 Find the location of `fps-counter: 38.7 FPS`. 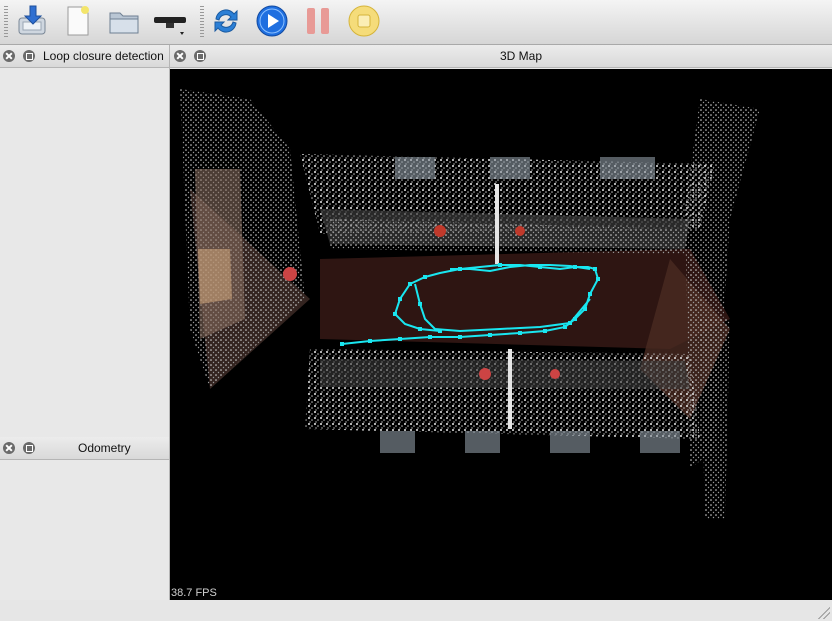

fps-counter: 38.7 FPS is located at coordinates (194, 593).